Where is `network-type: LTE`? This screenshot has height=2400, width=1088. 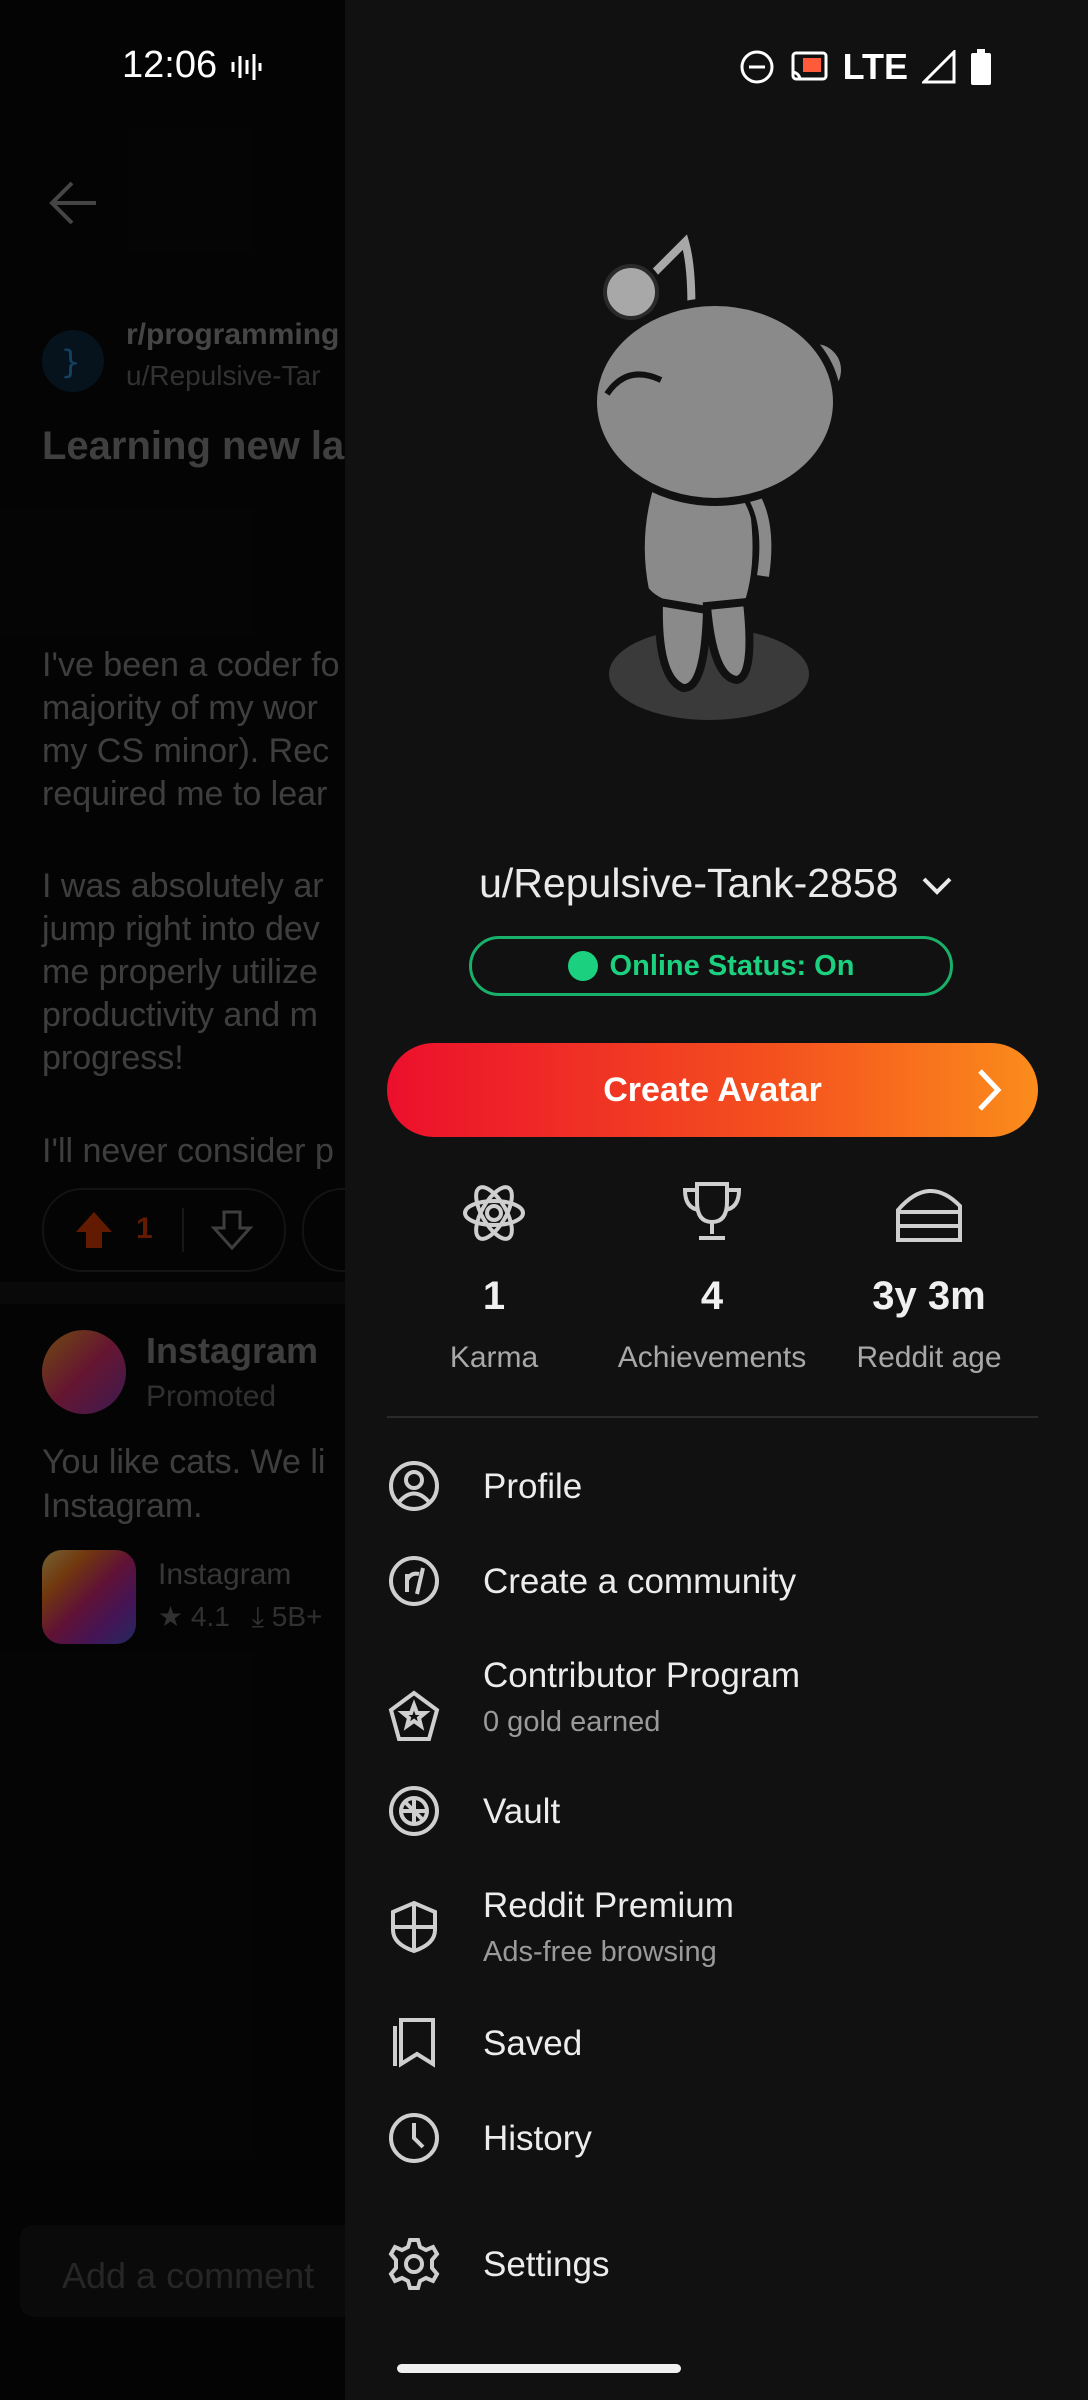 network-type: LTE is located at coordinates (875, 66).